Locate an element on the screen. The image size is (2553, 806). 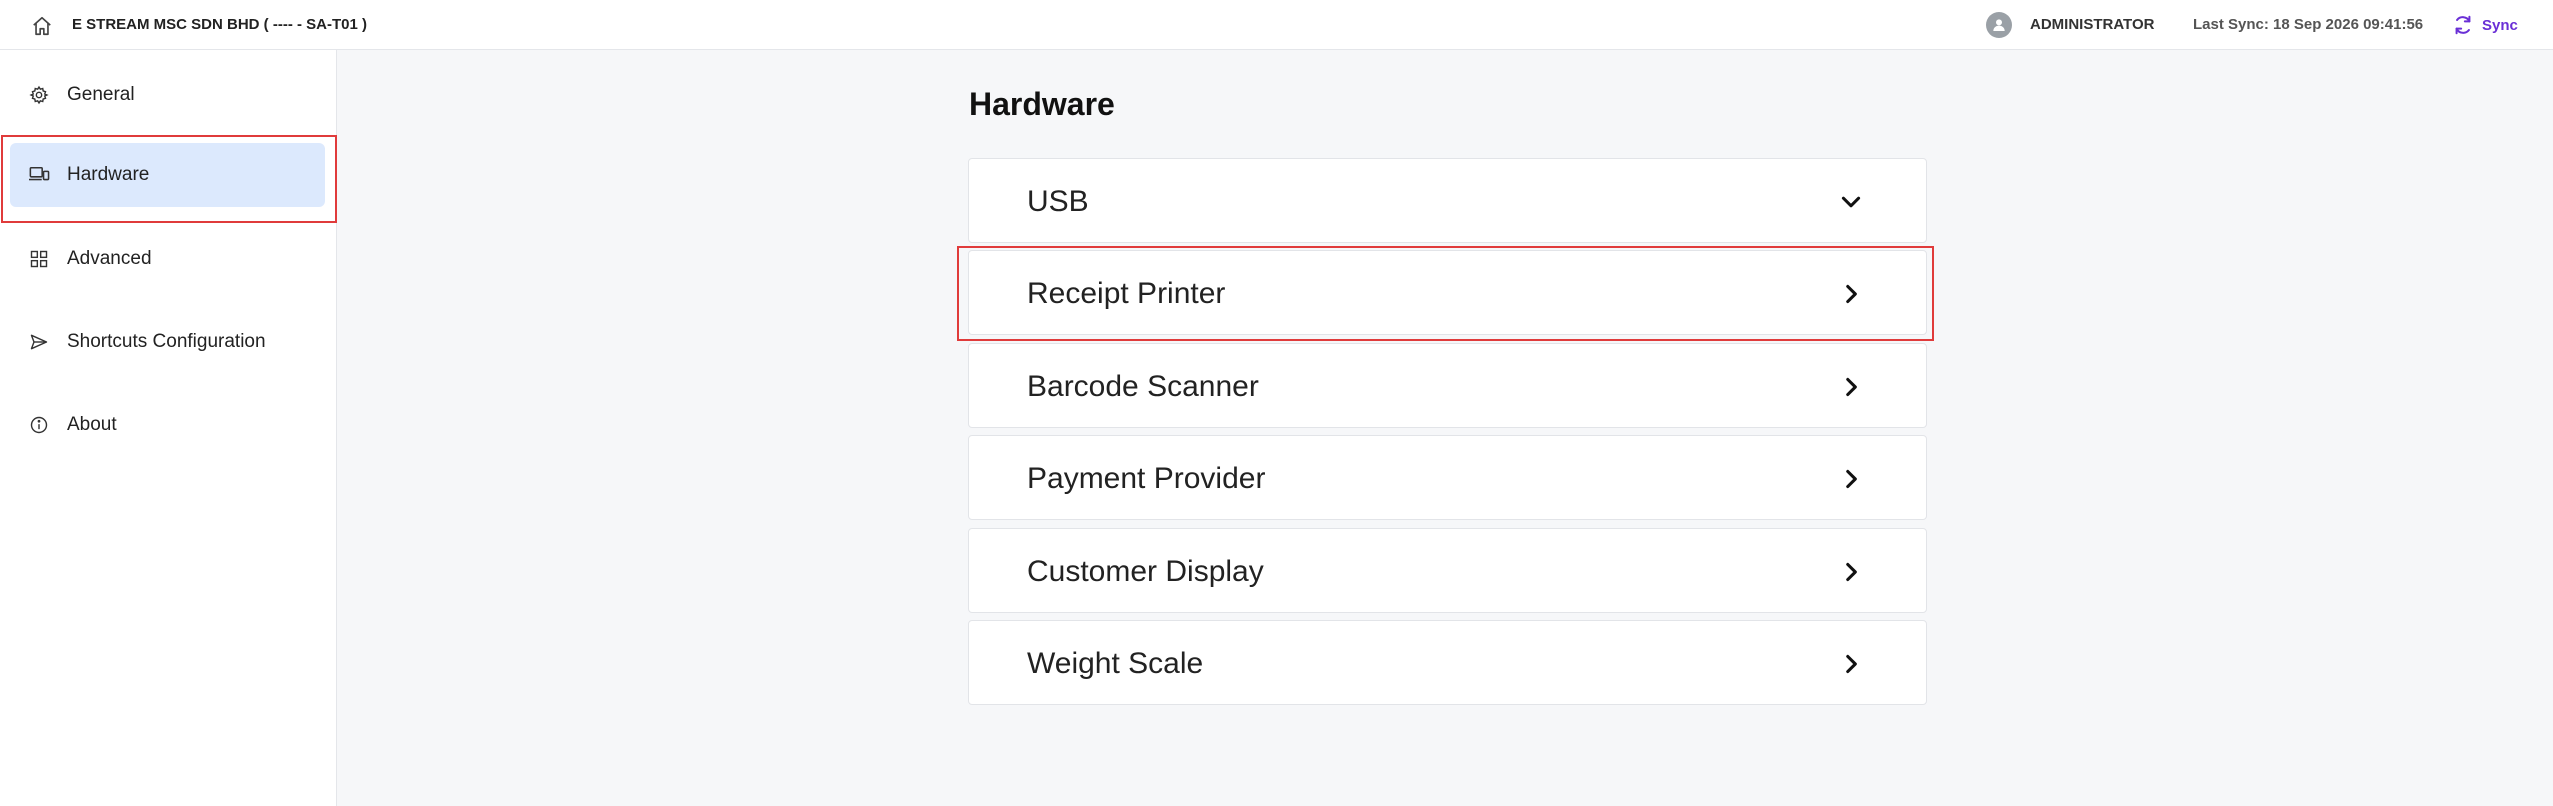
chevron-down-icon is located at coordinates (1851, 202).